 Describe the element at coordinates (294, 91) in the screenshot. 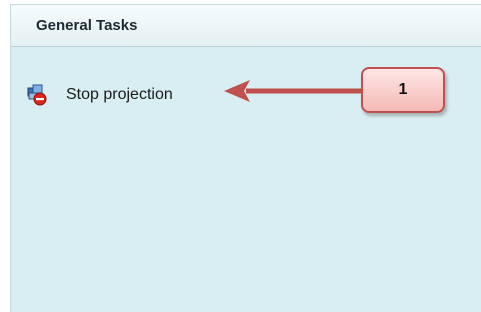

I see `annotation-arrow` at that location.